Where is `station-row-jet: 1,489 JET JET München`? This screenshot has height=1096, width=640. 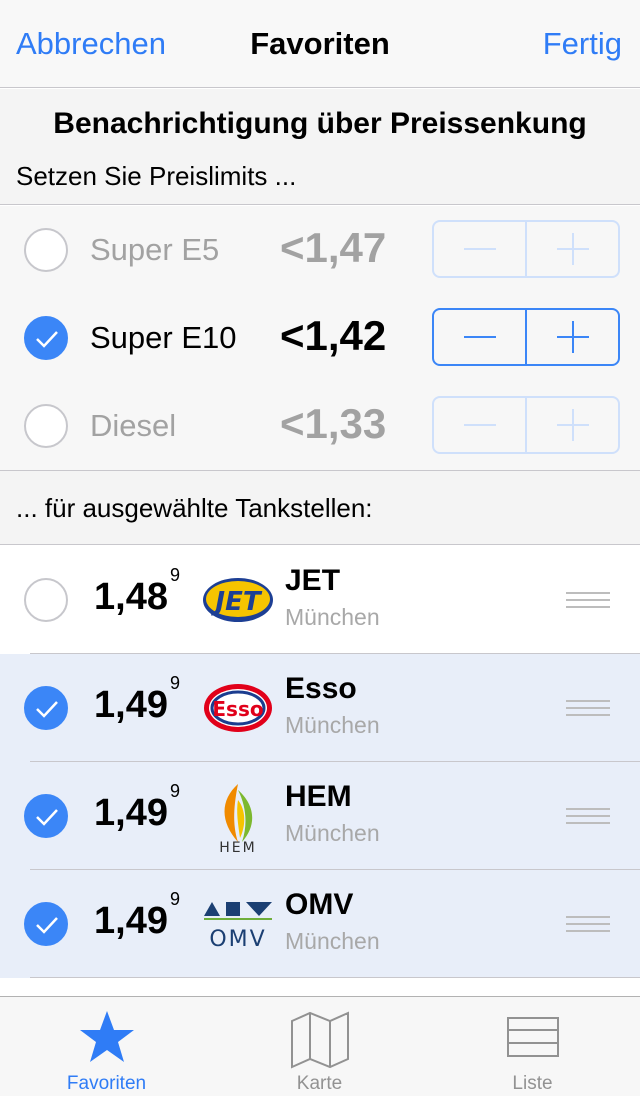
station-row-jet: 1,489 JET JET München is located at coordinates (320, 600).